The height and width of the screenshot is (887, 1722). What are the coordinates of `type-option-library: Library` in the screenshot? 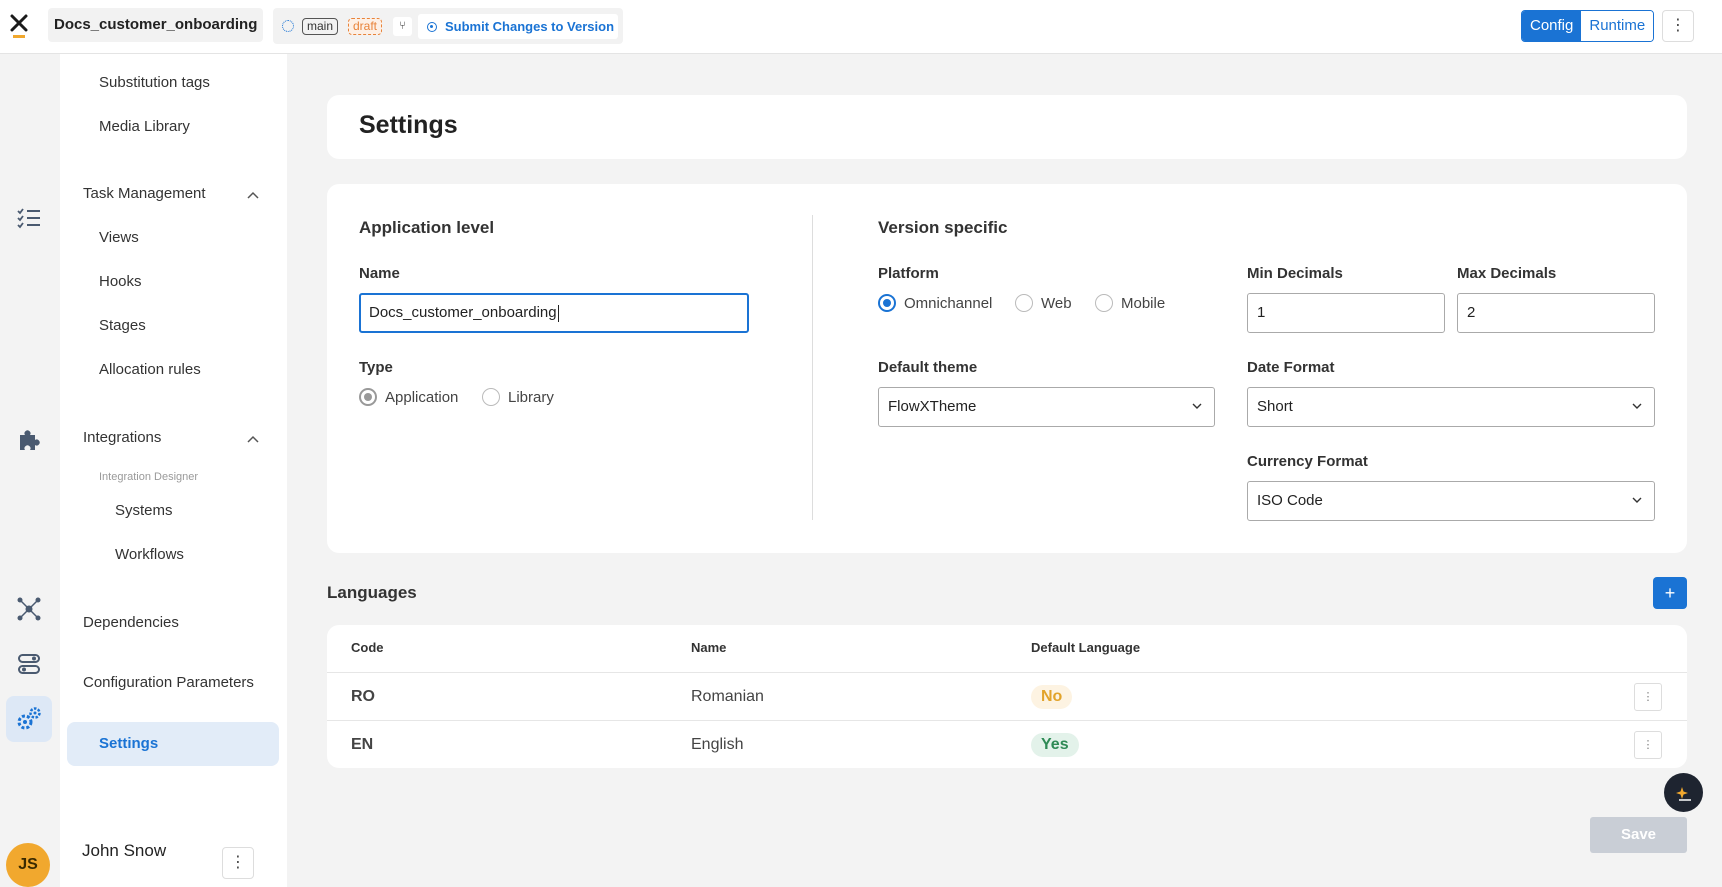 It's located at (531, 397).